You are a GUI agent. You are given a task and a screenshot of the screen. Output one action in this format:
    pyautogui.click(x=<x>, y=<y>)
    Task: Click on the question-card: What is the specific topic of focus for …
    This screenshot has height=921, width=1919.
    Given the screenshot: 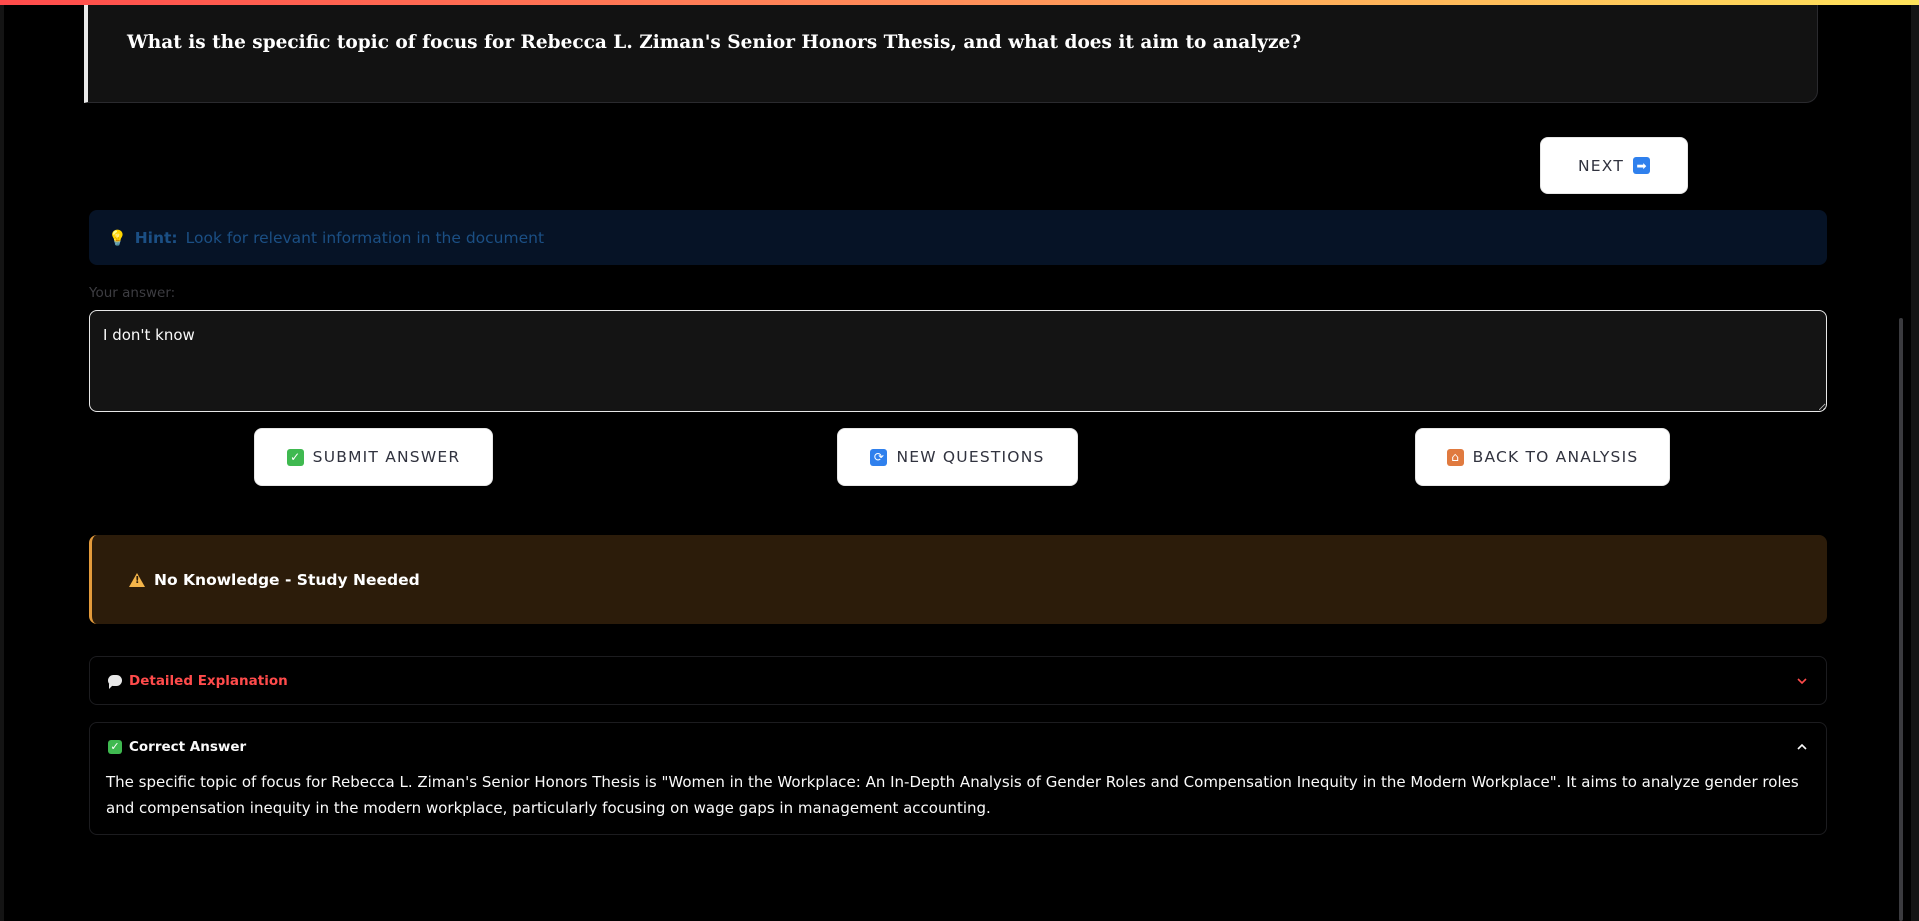 What is the action you would take?
    pyautogui.click(x=951, y=51)
    